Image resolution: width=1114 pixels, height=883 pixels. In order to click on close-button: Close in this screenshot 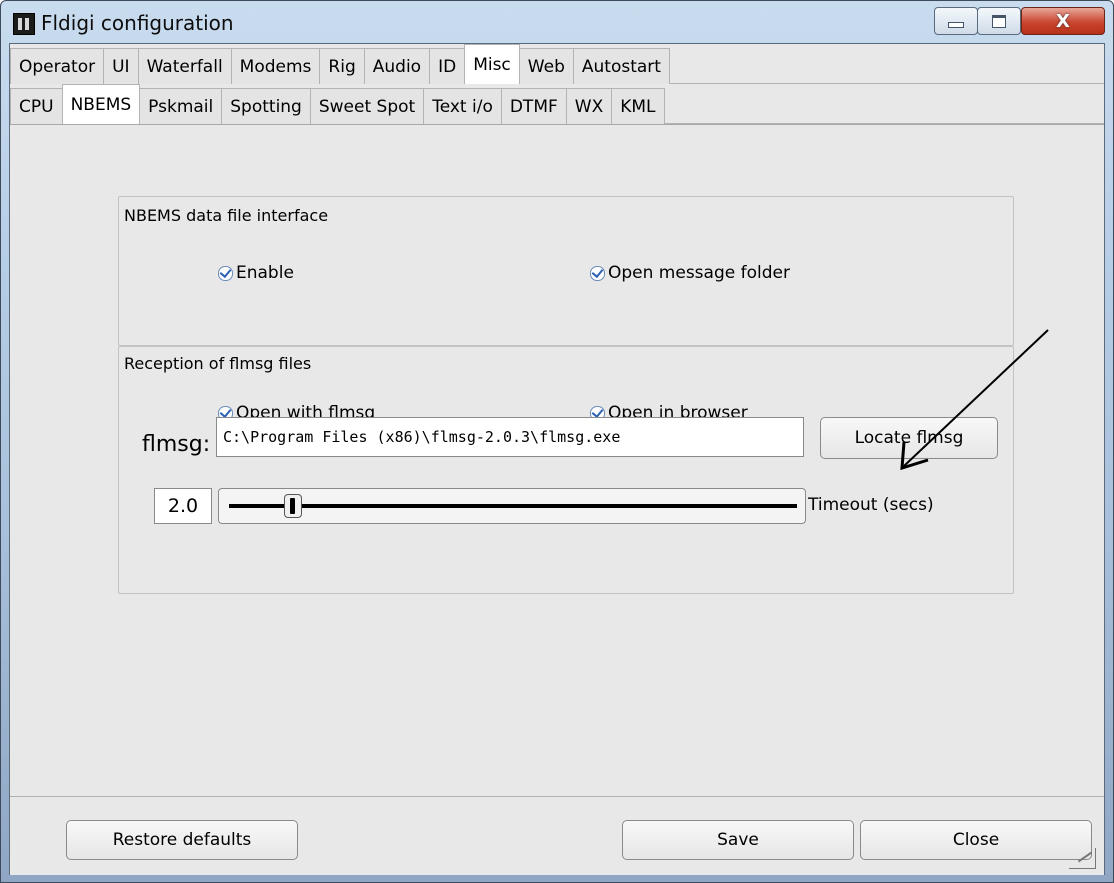, I will do `click(976, 840)`.